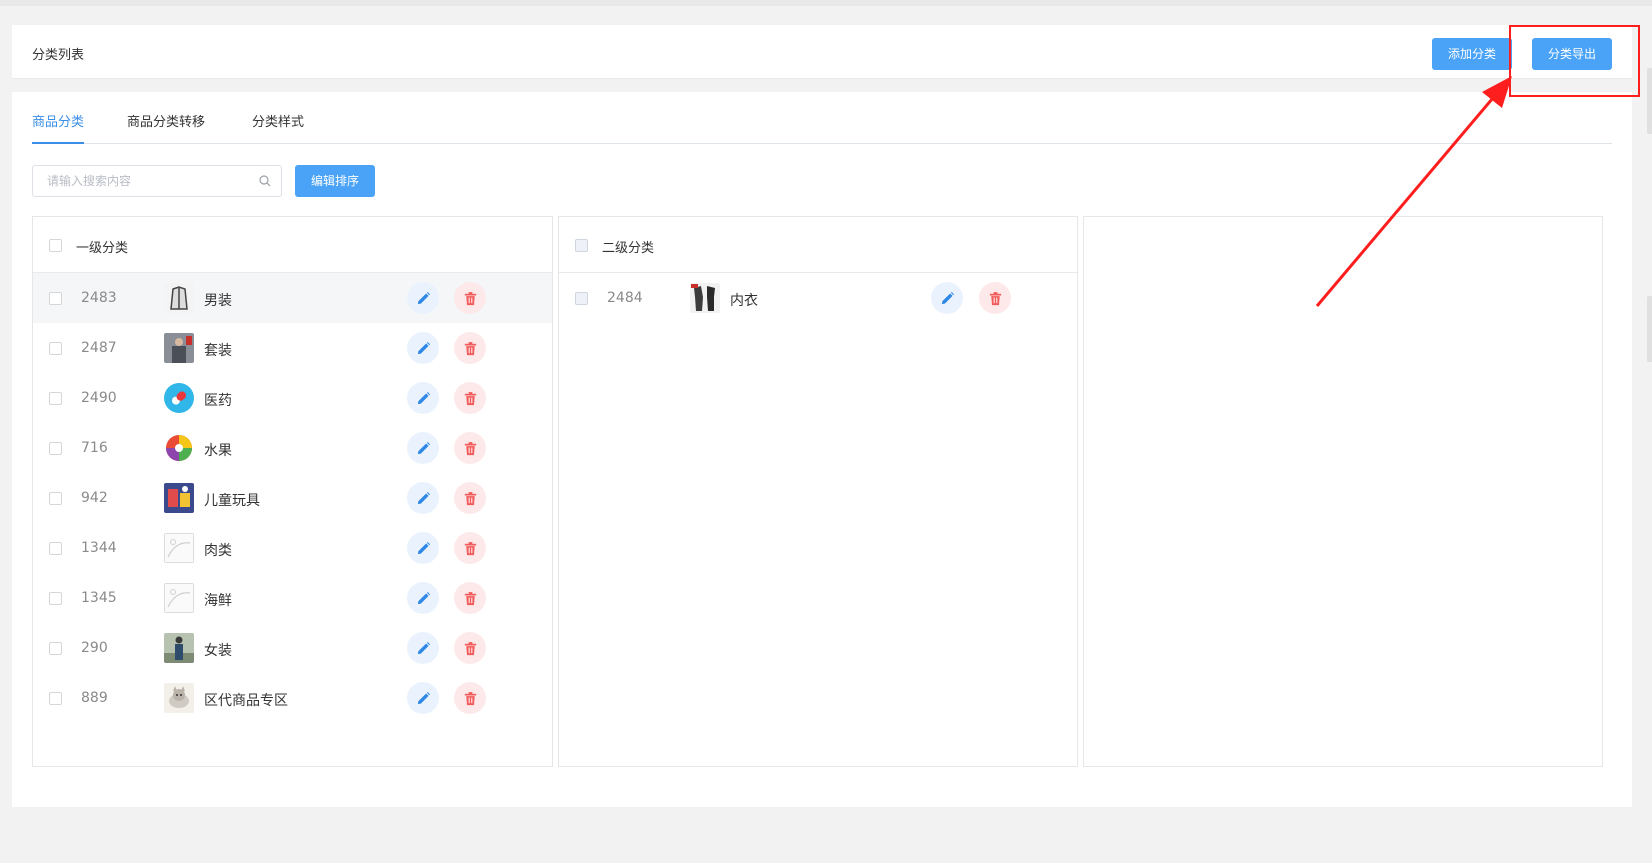  What do you see at coordinates (218, 451) in the screenshot?
I see `category-name: 水果` at bounding box center [218, 451].